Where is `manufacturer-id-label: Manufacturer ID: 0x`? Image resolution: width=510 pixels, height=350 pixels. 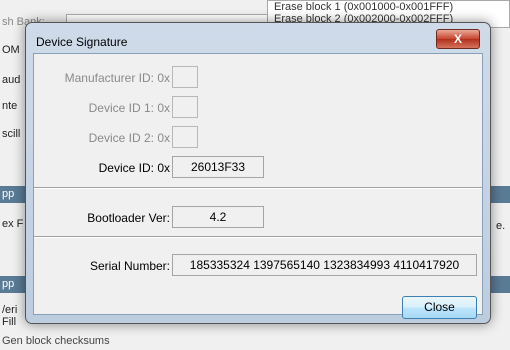
manufacturer-id-label: Manufacturer ID: 0x is located at coordinates (117, 78).